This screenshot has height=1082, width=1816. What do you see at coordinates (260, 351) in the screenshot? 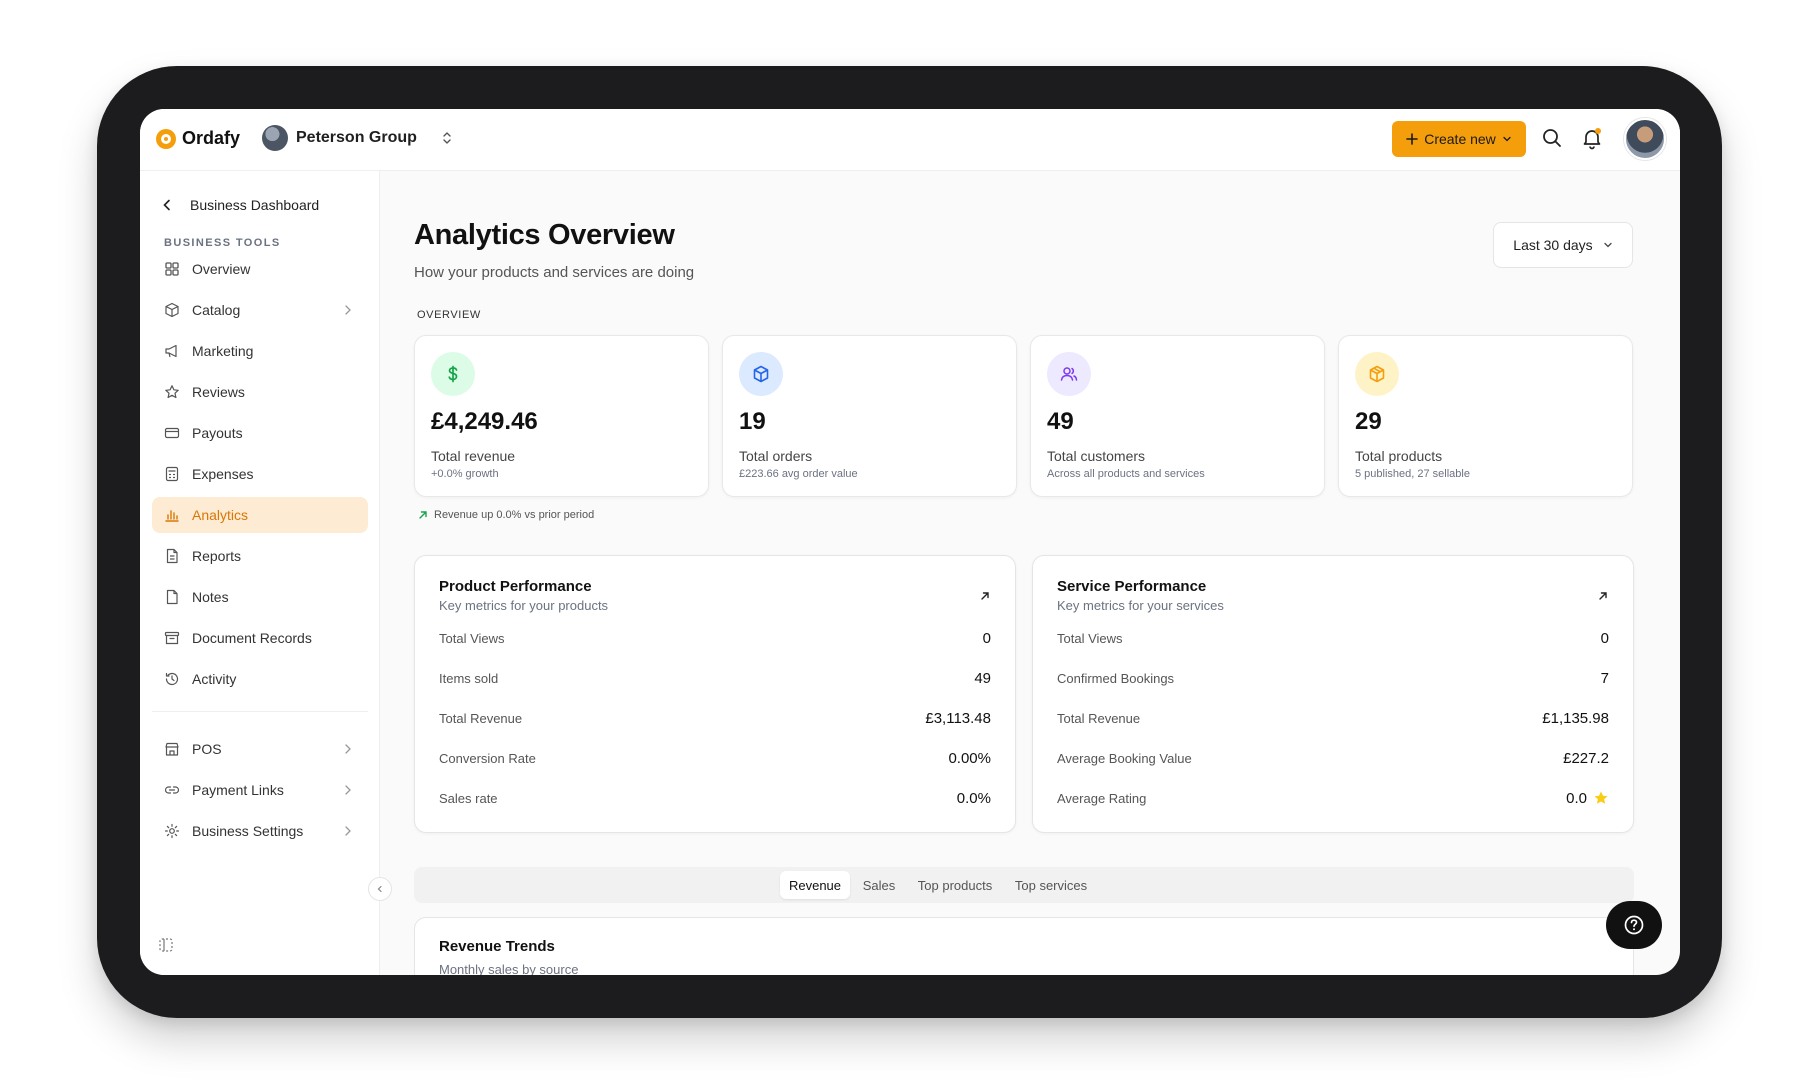
I see `sidebar-item-marketing: Marketing` at bounding box center [260, 351].